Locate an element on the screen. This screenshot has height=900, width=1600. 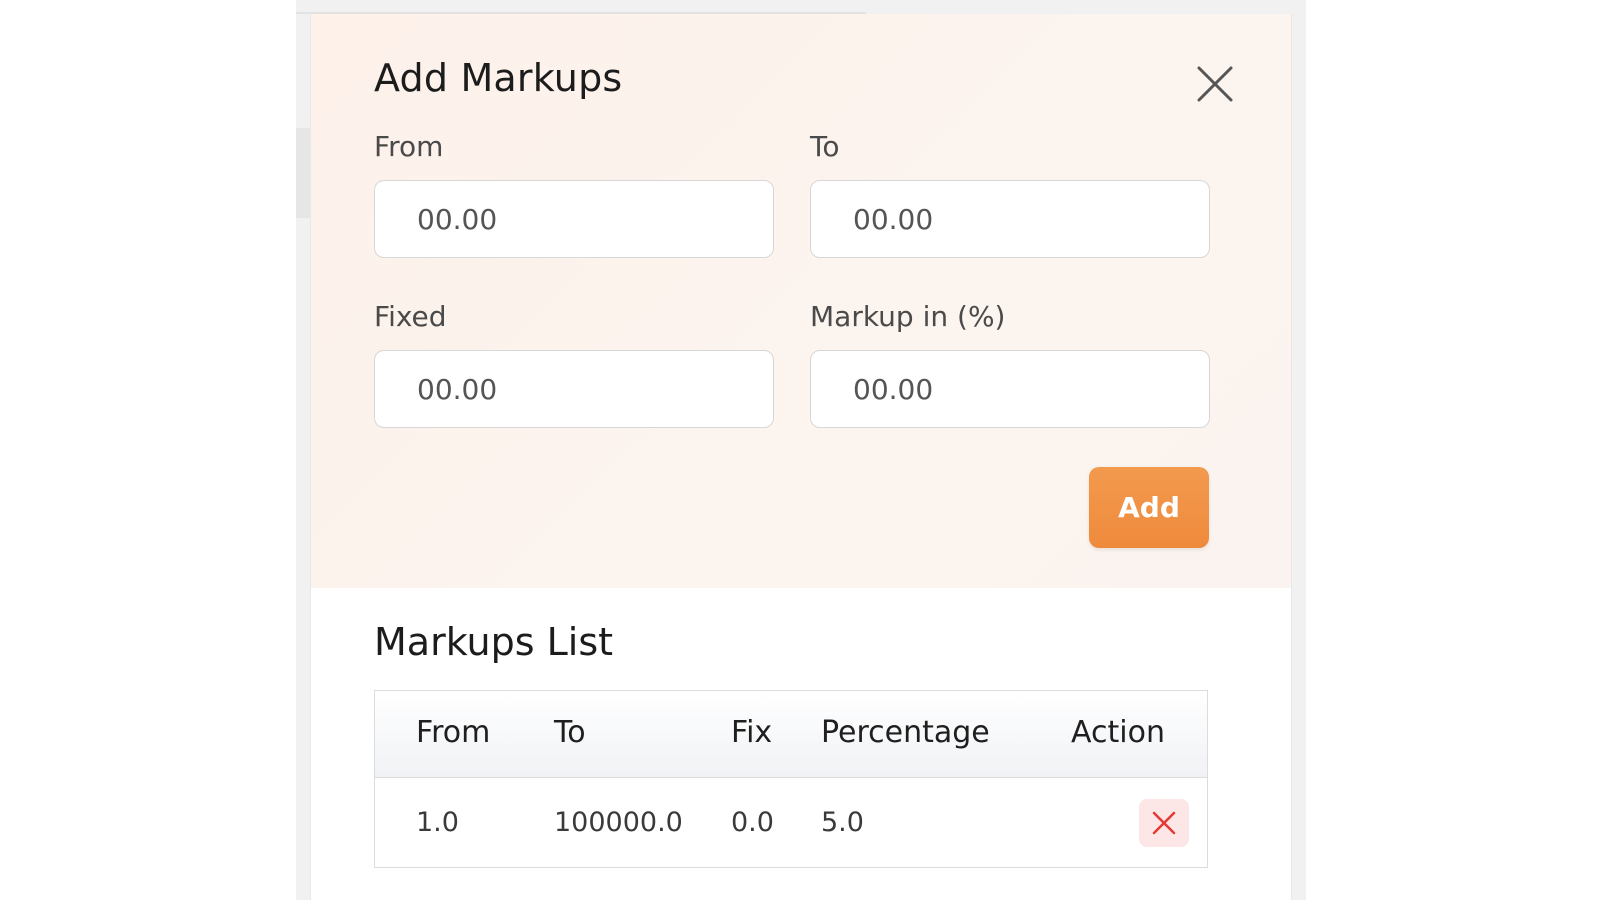
close-icon is located at coordinates (1215, 84).